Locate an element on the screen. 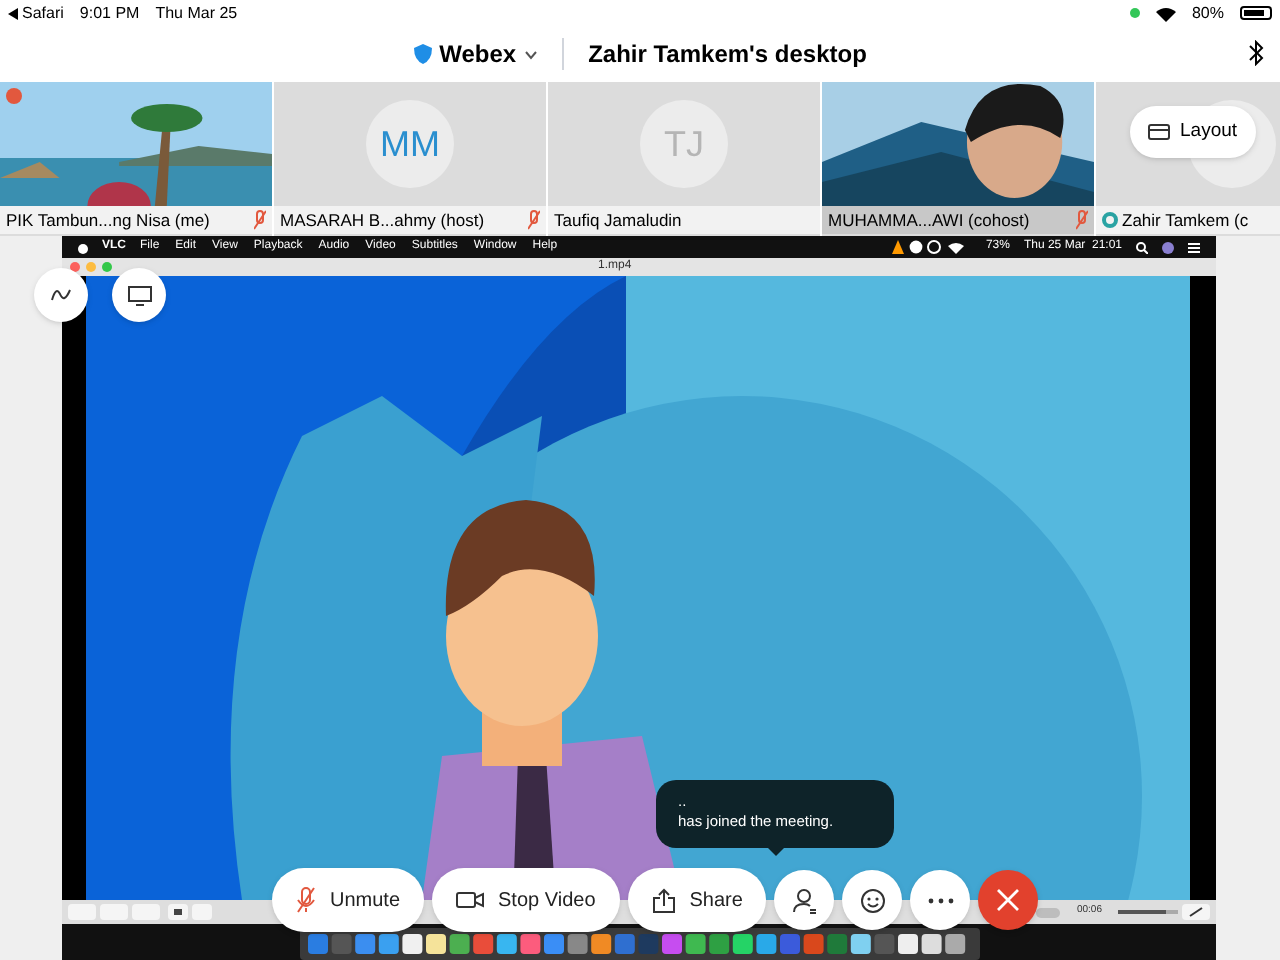 Image resolution: width=1280 pixels, height=960 pixels. participant-name: MUHAMMA...AWI (cohost) is located at coordinates (930, 220).